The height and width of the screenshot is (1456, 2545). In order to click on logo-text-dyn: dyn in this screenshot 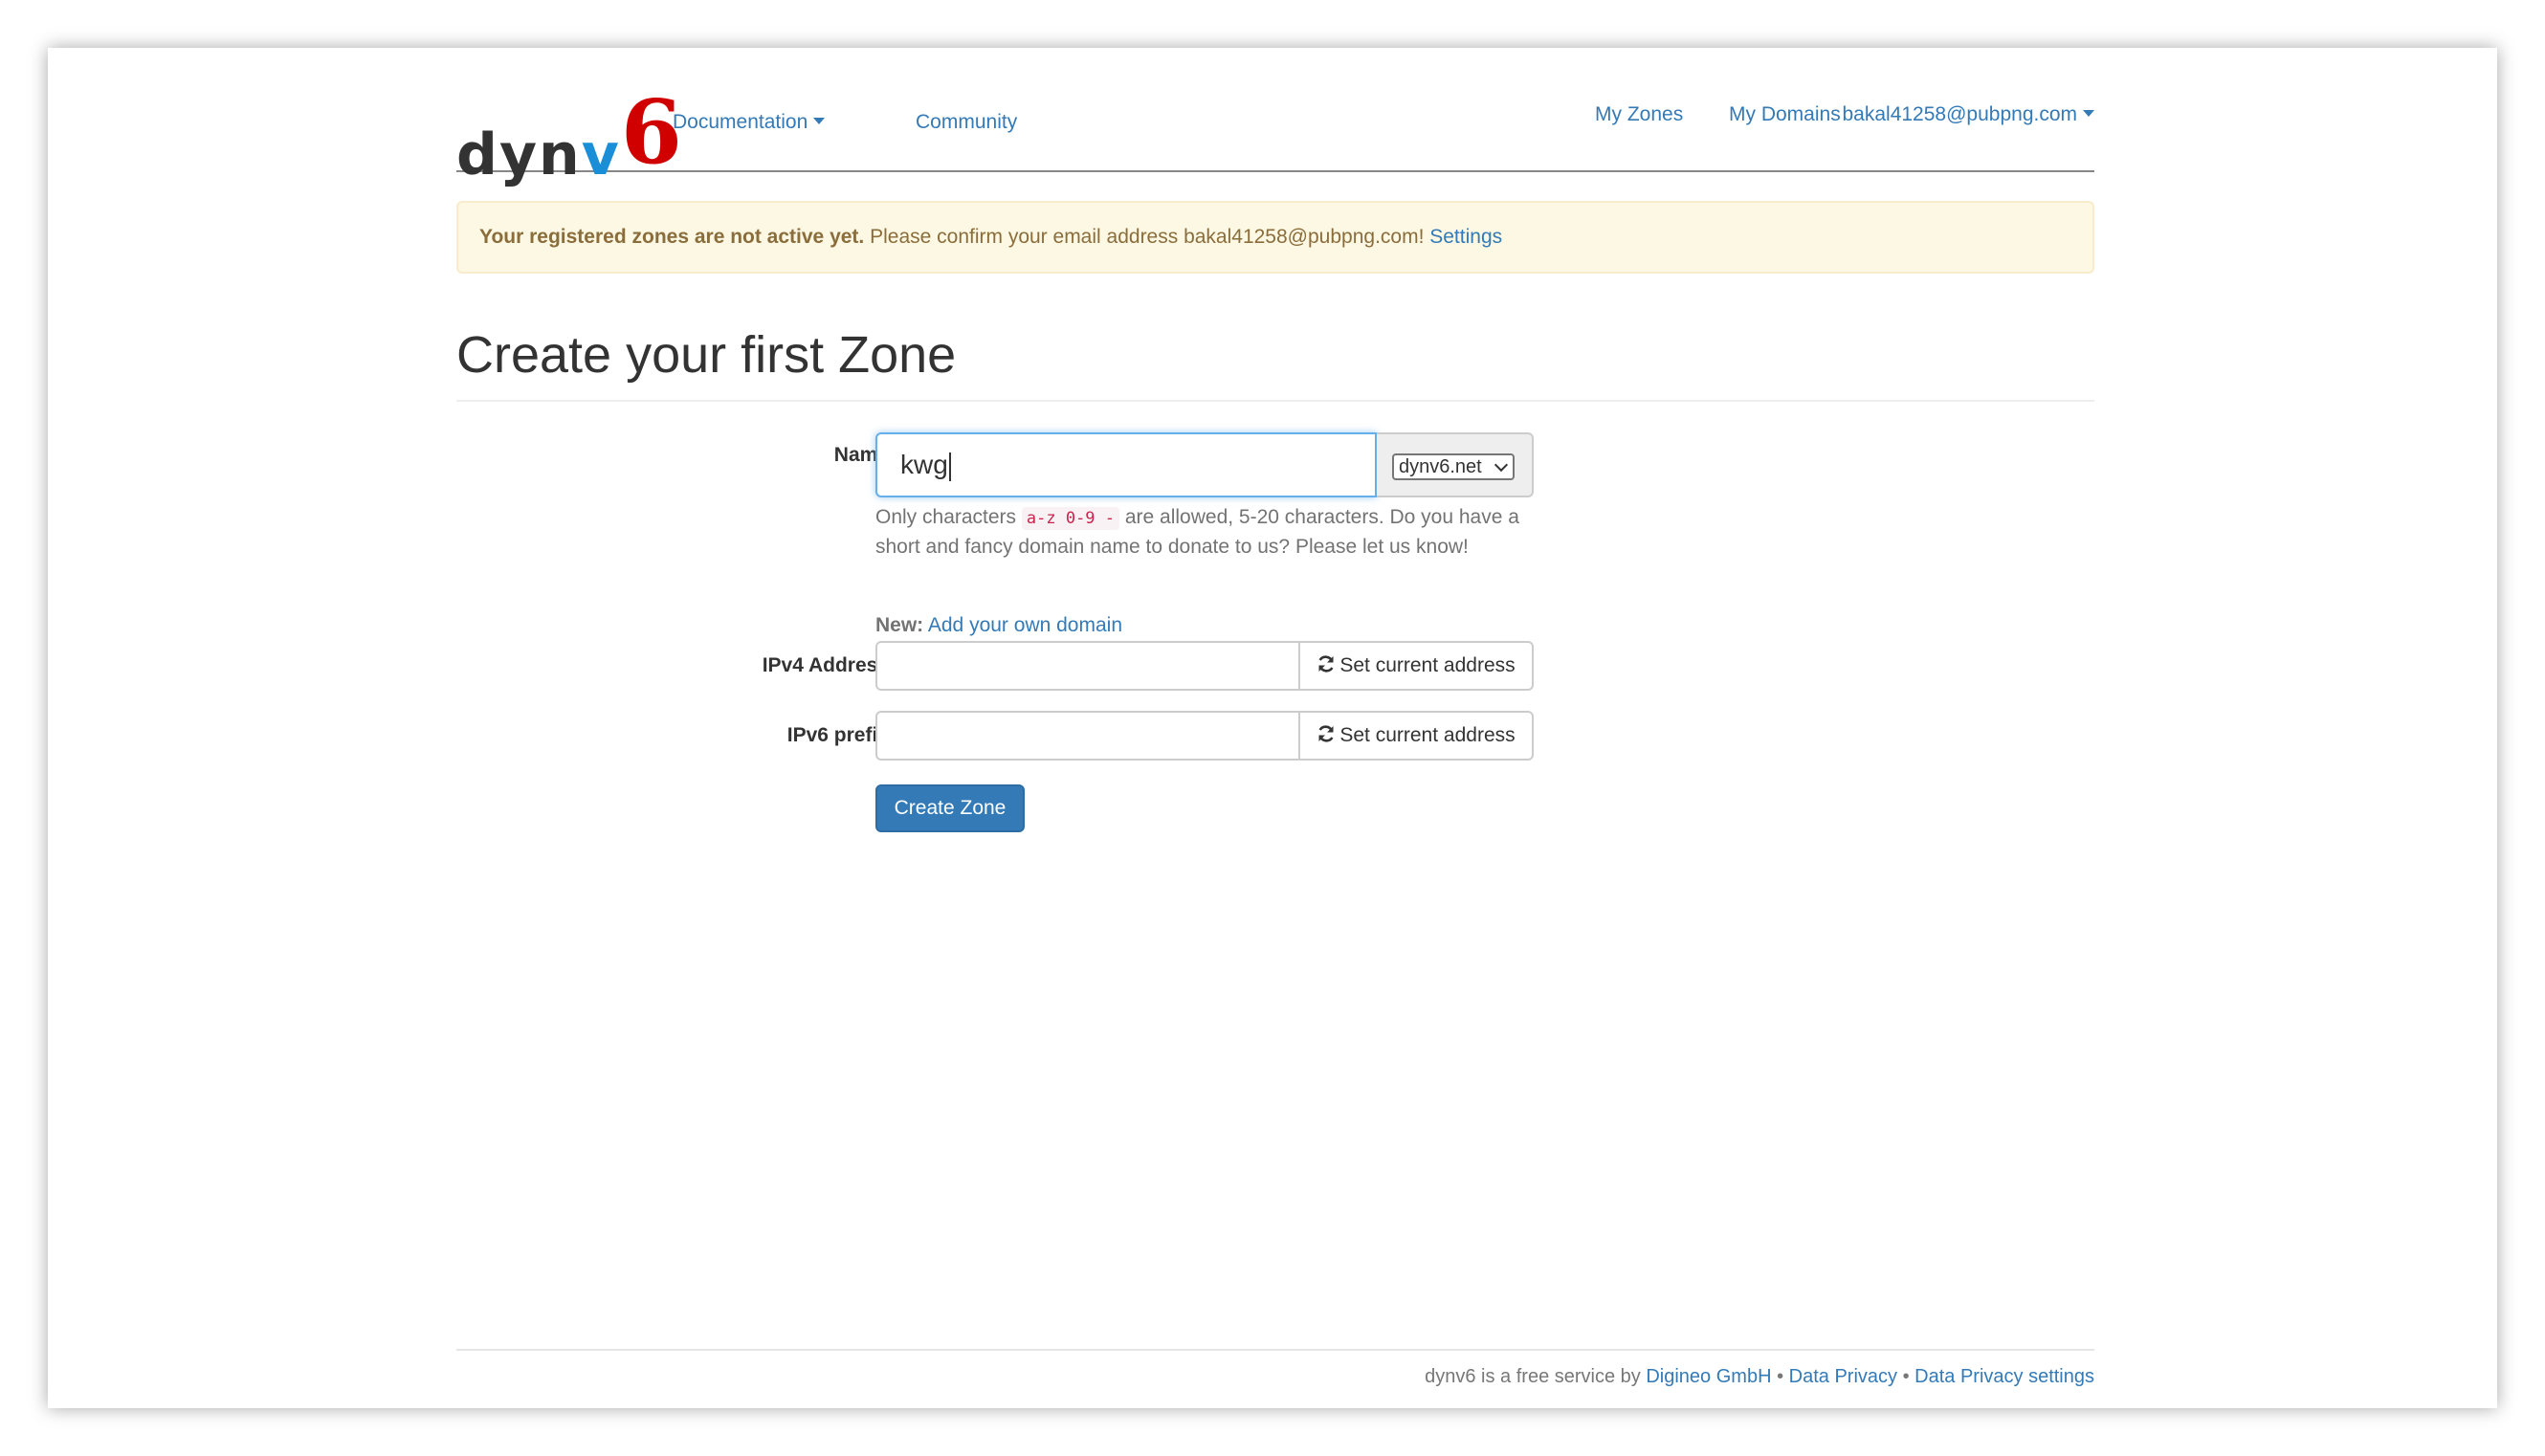, I will do `click(519, 154)`.